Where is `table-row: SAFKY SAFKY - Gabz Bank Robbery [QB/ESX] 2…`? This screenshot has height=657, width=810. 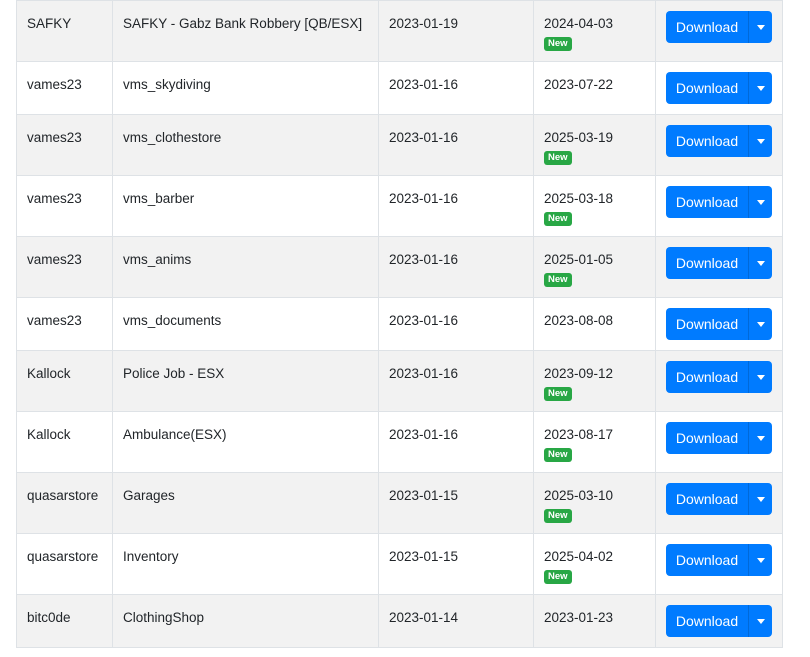 table-row: SAFKY SAFKY - Gabz Bank Robbery [QB/ESX] 2… is located at coordinates (399, 31).